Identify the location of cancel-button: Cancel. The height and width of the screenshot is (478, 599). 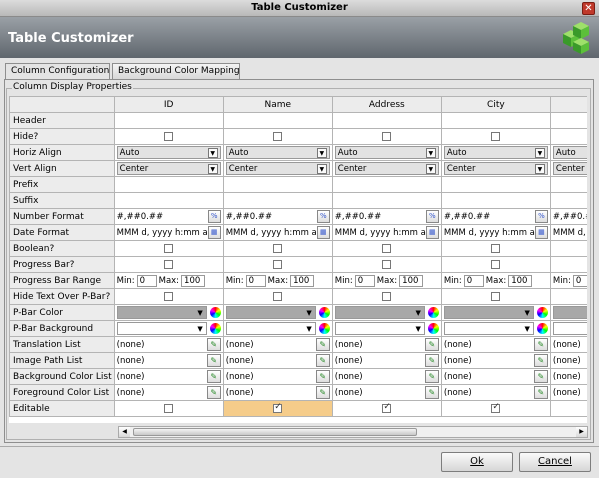
(555, 462).